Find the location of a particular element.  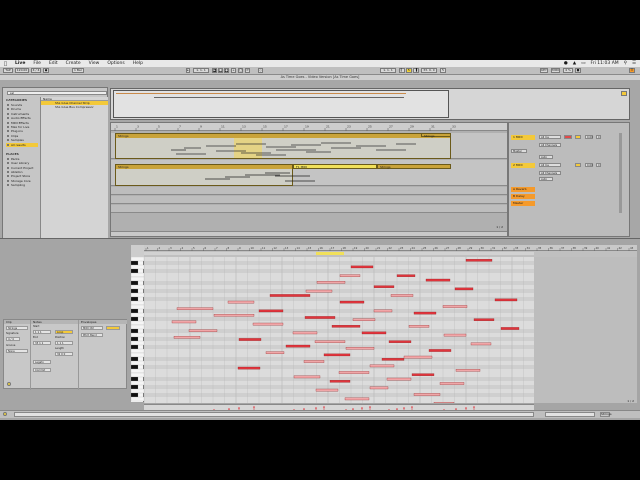

play-button: ▶ is located at coordinates (214, 70).